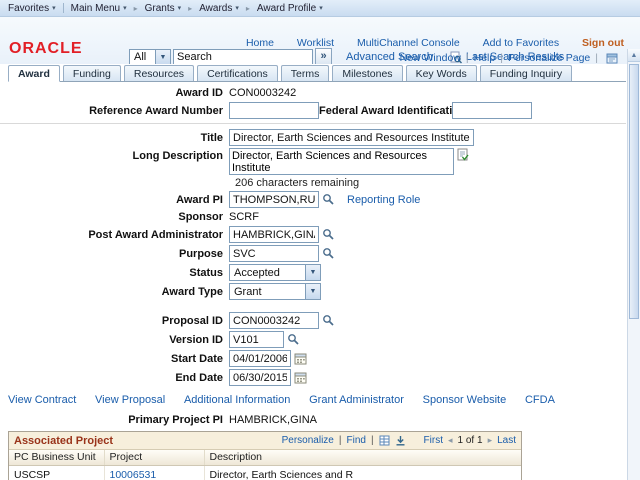  I want to click on spell-check-icon, so click(463, 154).